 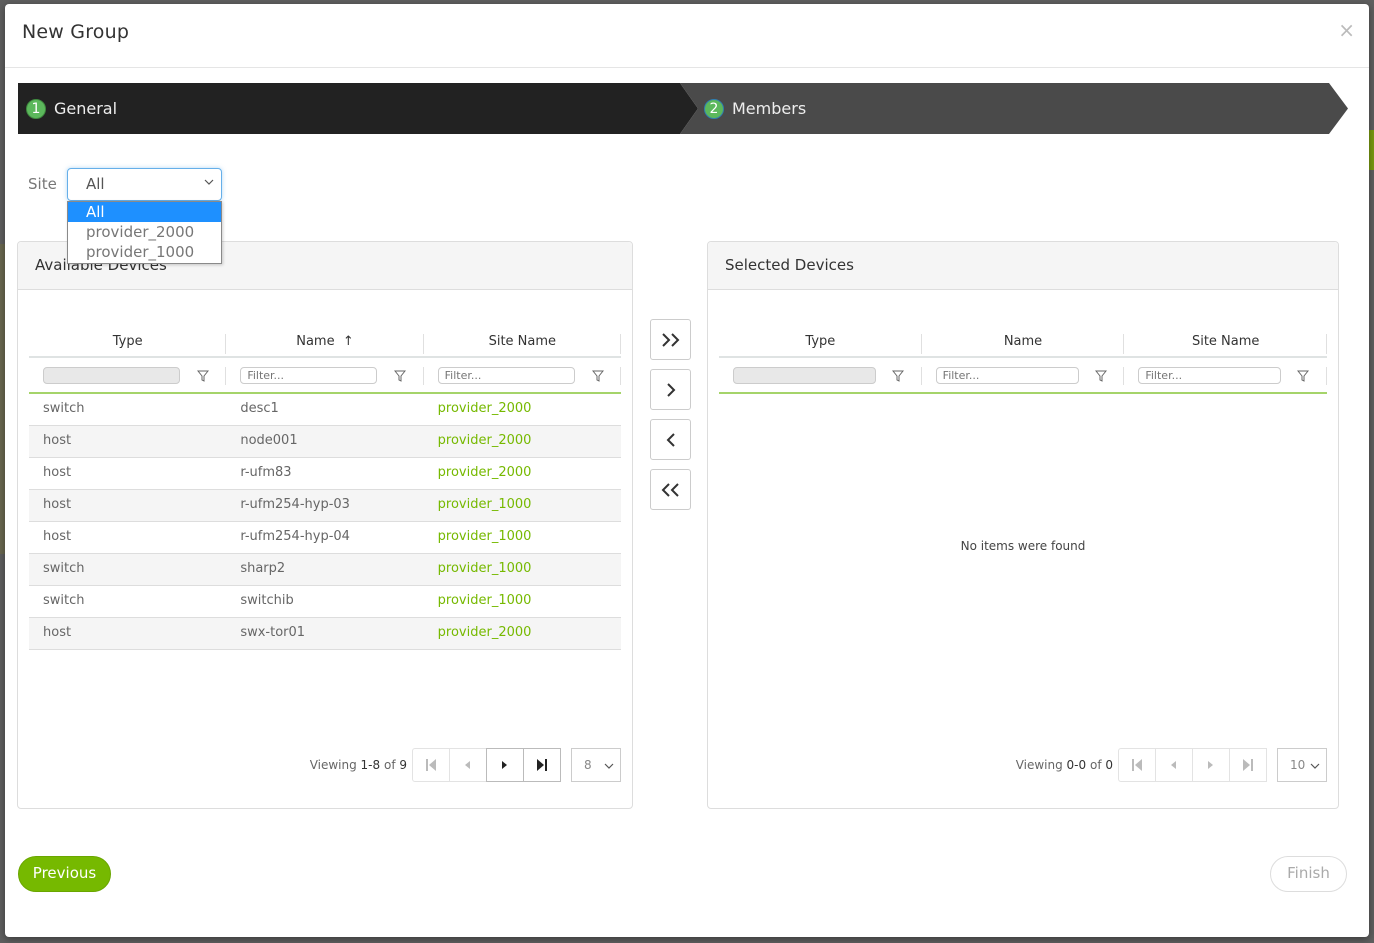 What do you see at coordinates (325, 538) in the screenshot?
I see `table-row: host r-ufm254-hyp-04 provider_1000` at bounding box center [325, 538].